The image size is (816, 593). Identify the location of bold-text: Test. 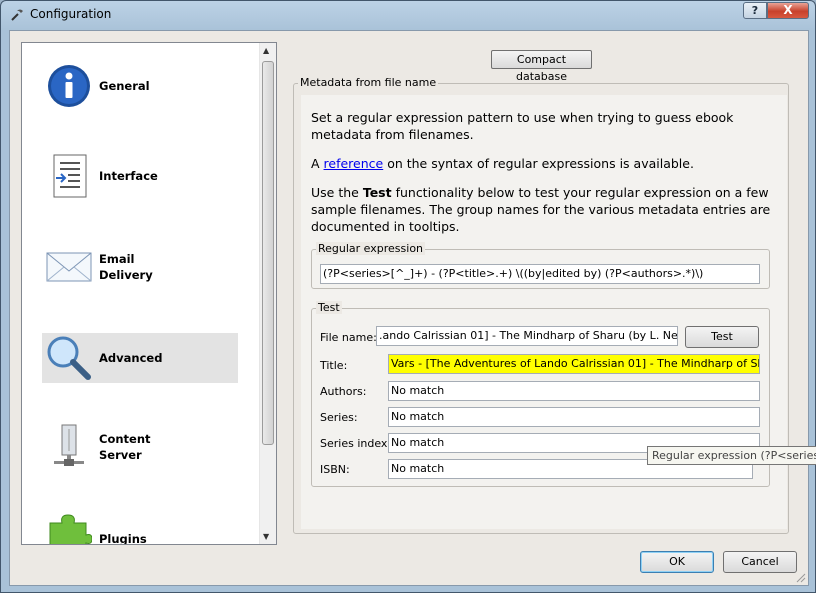
(377, 192).